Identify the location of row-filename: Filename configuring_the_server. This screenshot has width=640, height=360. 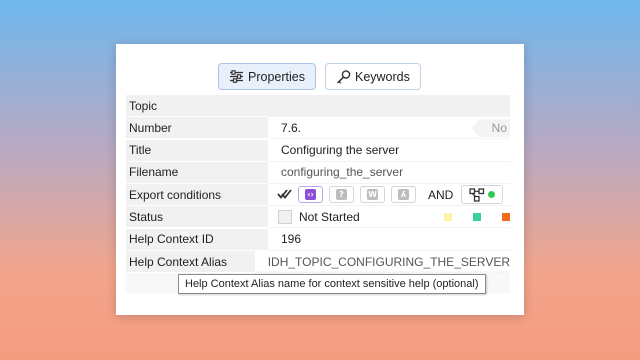
(318, 172).